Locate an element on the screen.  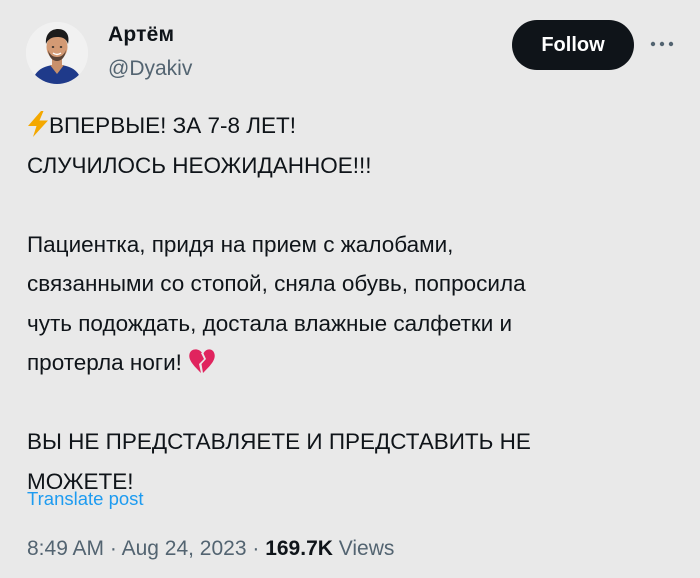
tweet-line-text: ВПЕРВЫЕ! ЗА 7-8 ЛЕТ! is located at coordinates (173, 125).